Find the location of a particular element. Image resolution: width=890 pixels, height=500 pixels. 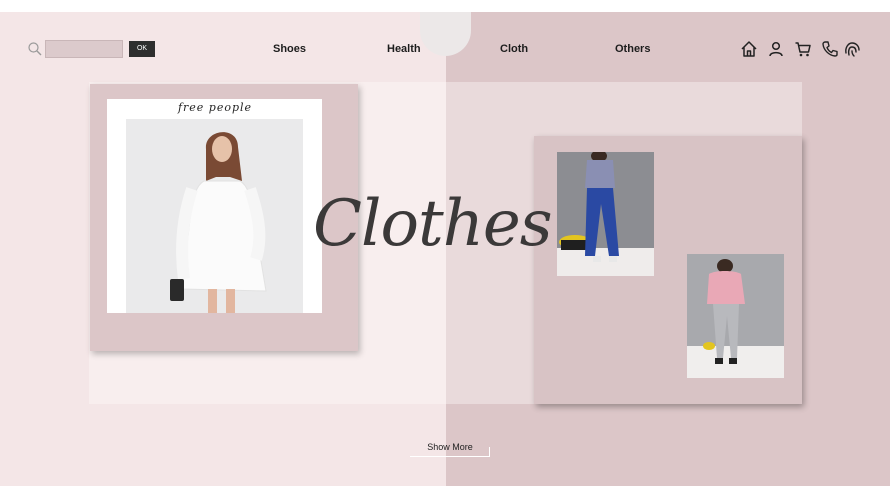

nav-shoes: Shoes is located at coordinates (289, 49).